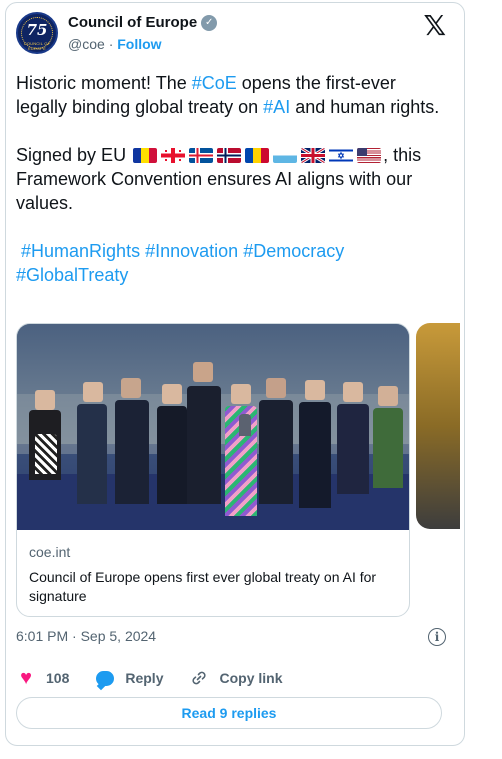 This screenshot has height=759, width=502. Describe the element at coordinates (231, 638) in the screenshot. I see `timestamp-row: 6:01 PM · Sep 5, 2024 i` at that location.